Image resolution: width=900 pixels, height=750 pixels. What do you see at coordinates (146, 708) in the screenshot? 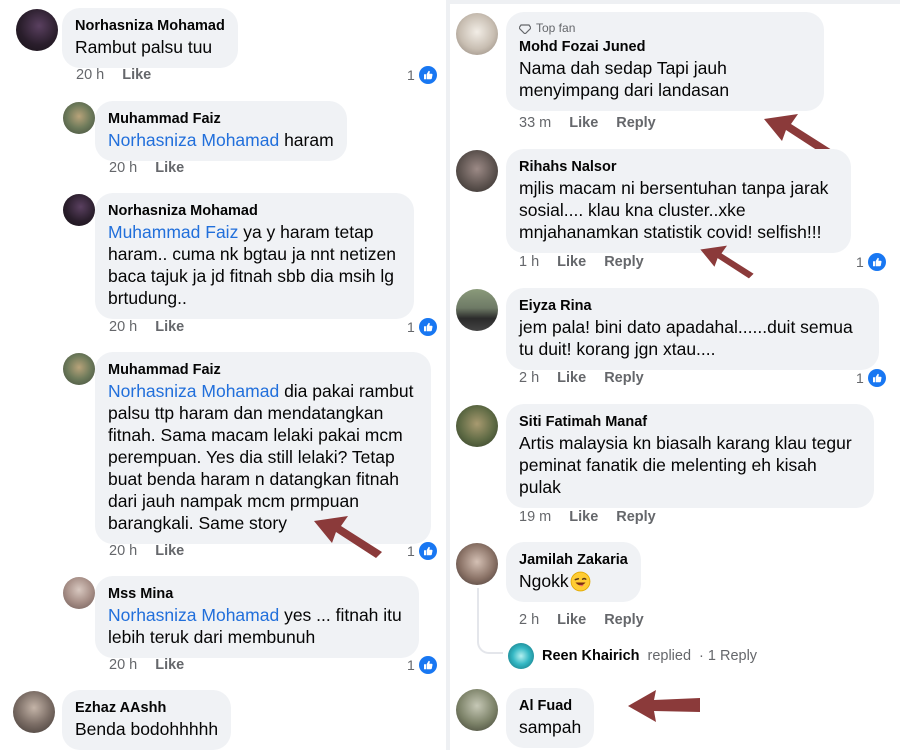
I see `commenter-name: Ezhaz AAshh` at bounding box center [146, 708].